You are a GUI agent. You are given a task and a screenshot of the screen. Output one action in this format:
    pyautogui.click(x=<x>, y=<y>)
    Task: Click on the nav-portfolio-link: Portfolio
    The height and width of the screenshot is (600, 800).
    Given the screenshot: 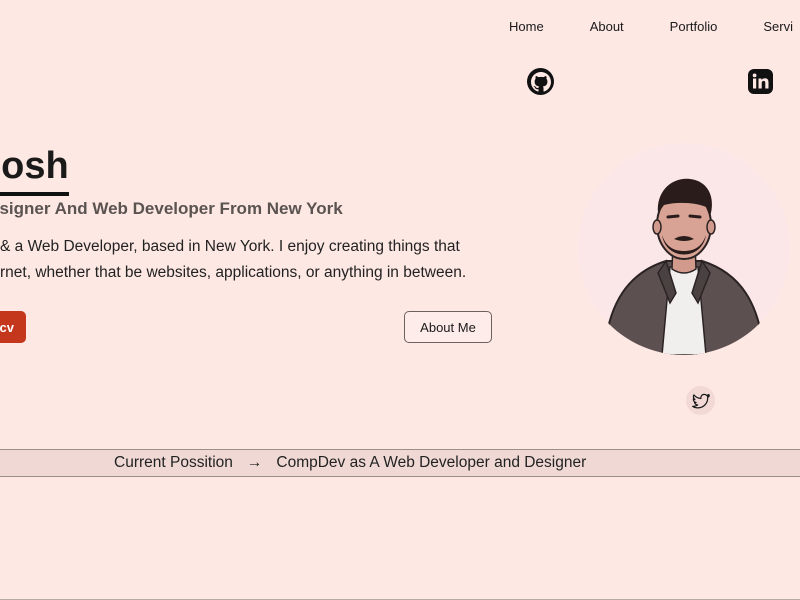 What is the action you would take?
    pyautogui.click(x=694, y=27)
    